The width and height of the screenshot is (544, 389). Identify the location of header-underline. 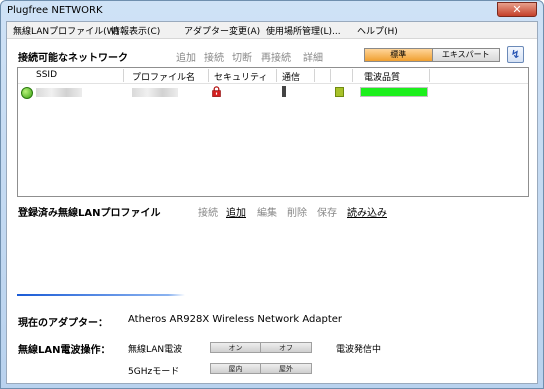
(273, 83).